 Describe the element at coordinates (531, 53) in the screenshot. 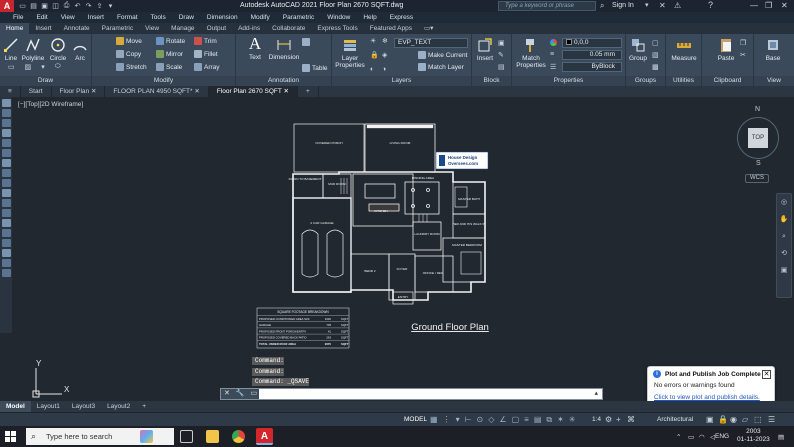

I see `match-properties-button: Match Properties` at that location.